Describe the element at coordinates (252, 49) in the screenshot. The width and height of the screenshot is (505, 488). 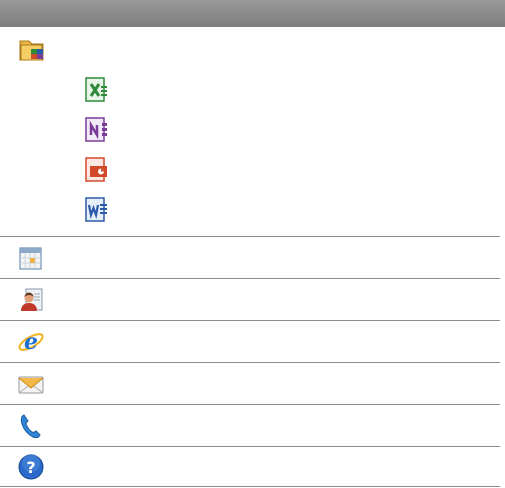
I see `office-folder-row` at that location.